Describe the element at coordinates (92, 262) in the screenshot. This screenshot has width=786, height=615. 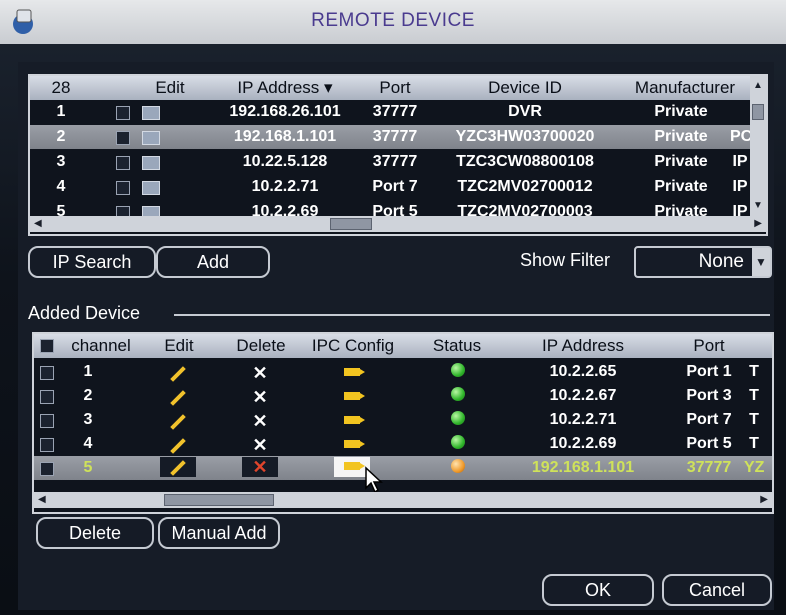
I see `ip-search-button: IP Search` at that location.